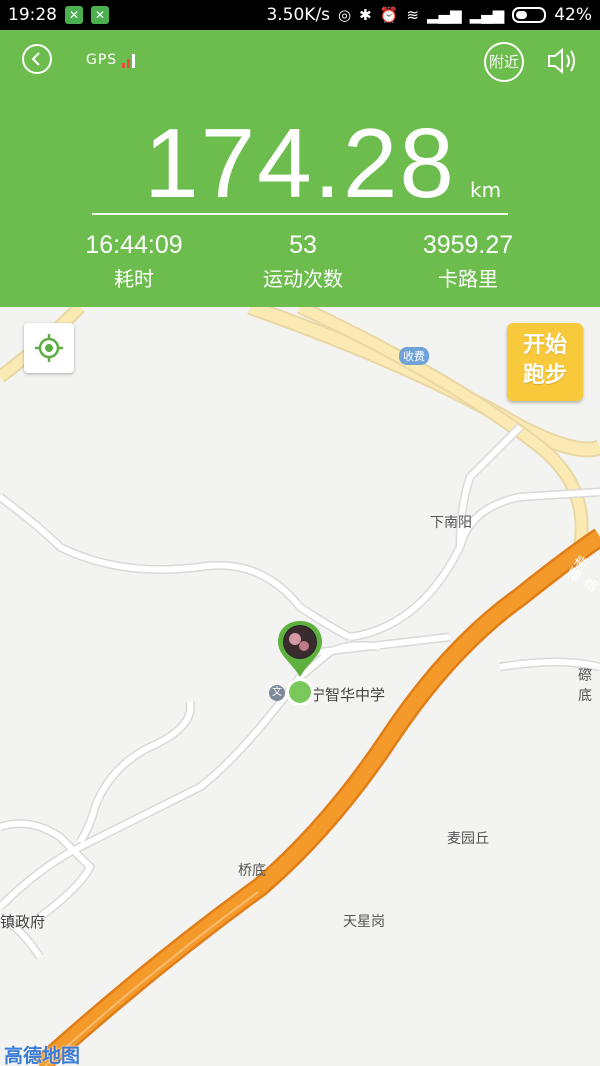 Image resolution: width=600 pixels, height=1066 pixels. Describe the element at coordinates (300, 163) in the screenshot. I see `total-distance: 174.28` at that location.